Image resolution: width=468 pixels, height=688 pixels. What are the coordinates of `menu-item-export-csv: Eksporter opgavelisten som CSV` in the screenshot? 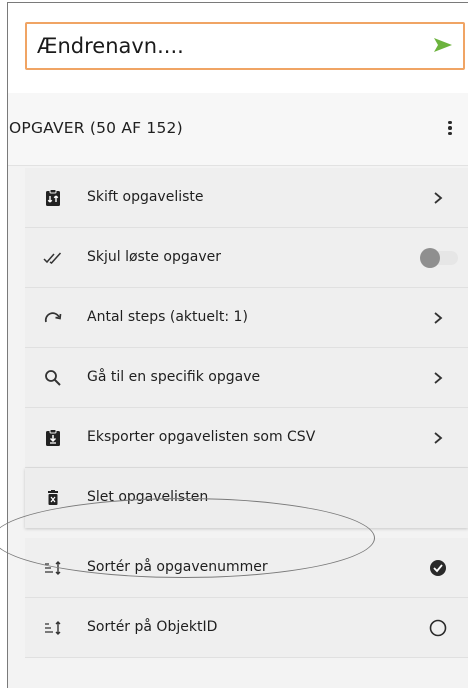 It's located at (246, 438).